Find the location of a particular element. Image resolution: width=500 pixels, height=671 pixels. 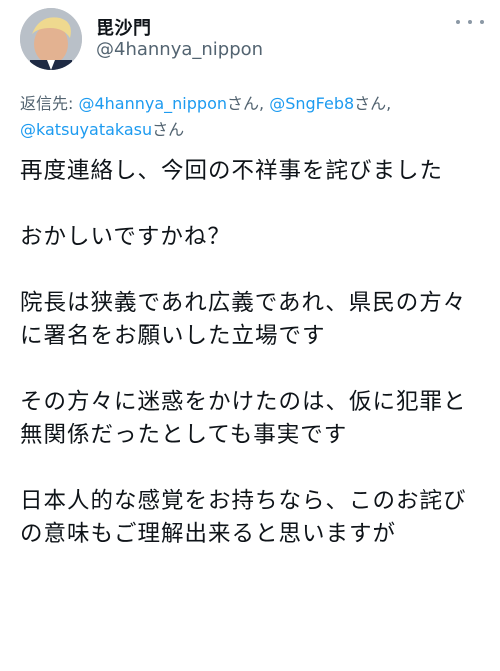

author-name: 毘沙門 is located at coordinates (124, 27).